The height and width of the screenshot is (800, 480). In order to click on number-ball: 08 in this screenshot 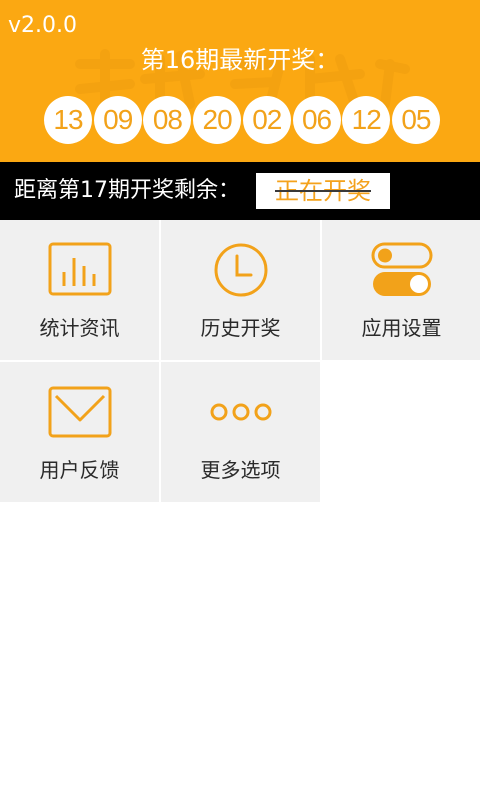, I will do `click(167, 120)`.